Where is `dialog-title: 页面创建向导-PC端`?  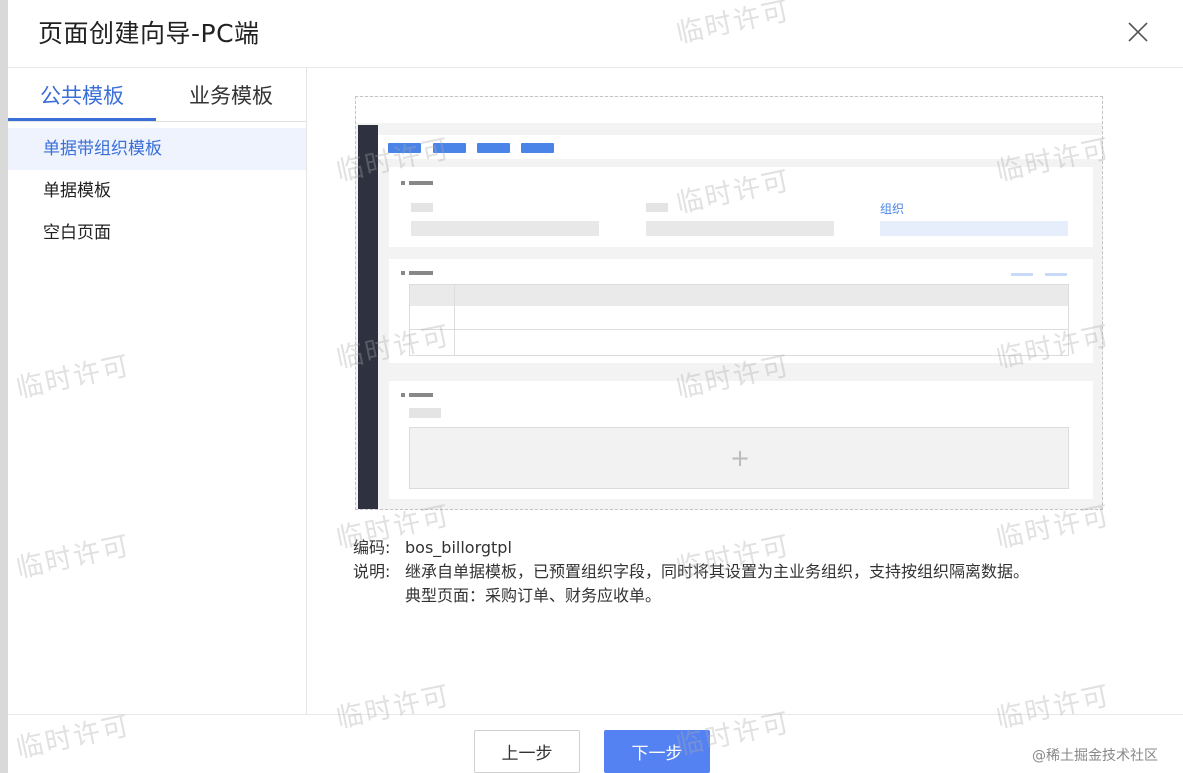
dialog-title: 页面创建向导-PC端 is located at coordinates (149, 33).